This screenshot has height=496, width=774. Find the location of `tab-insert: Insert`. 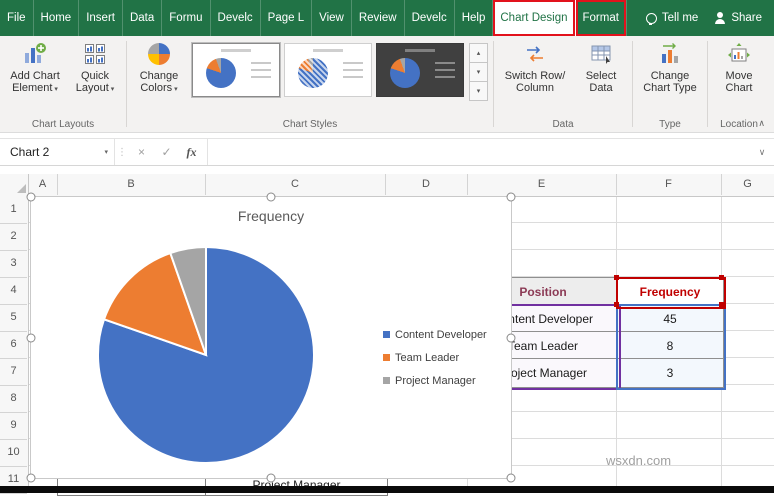

tab-insert: Insert is located at coordinates (101, 18).